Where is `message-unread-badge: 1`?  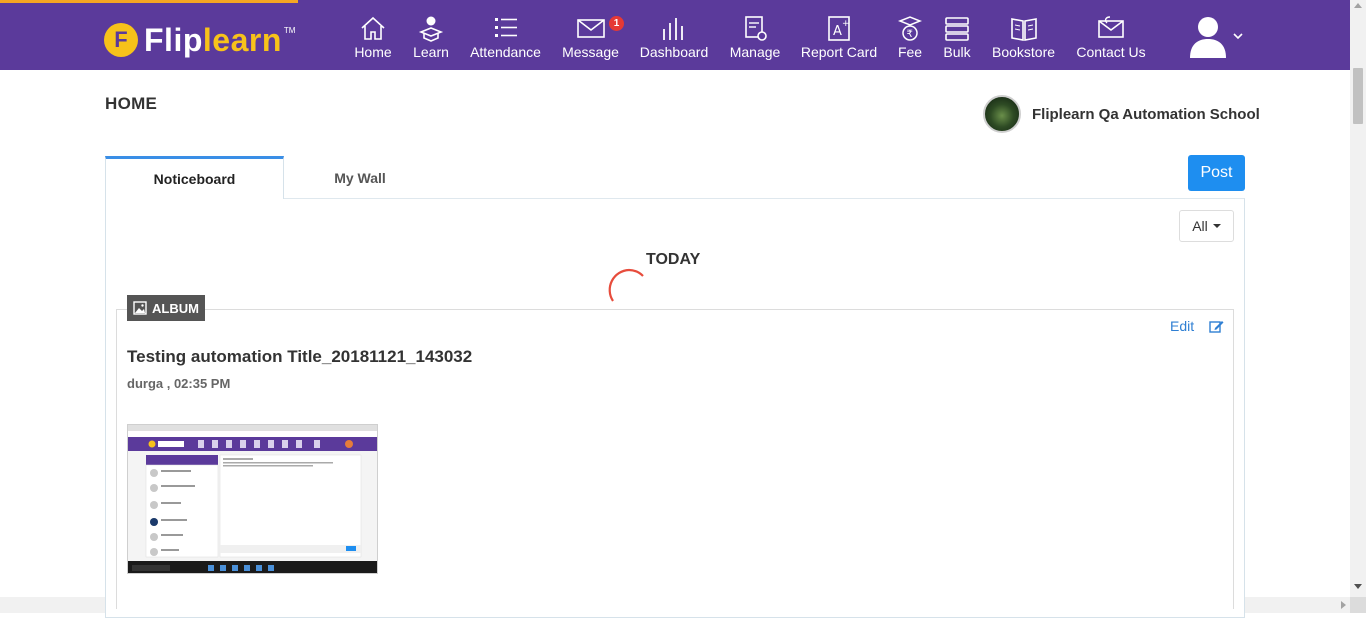 message-unread-badge: 1 is located at coordinates (616, 23).